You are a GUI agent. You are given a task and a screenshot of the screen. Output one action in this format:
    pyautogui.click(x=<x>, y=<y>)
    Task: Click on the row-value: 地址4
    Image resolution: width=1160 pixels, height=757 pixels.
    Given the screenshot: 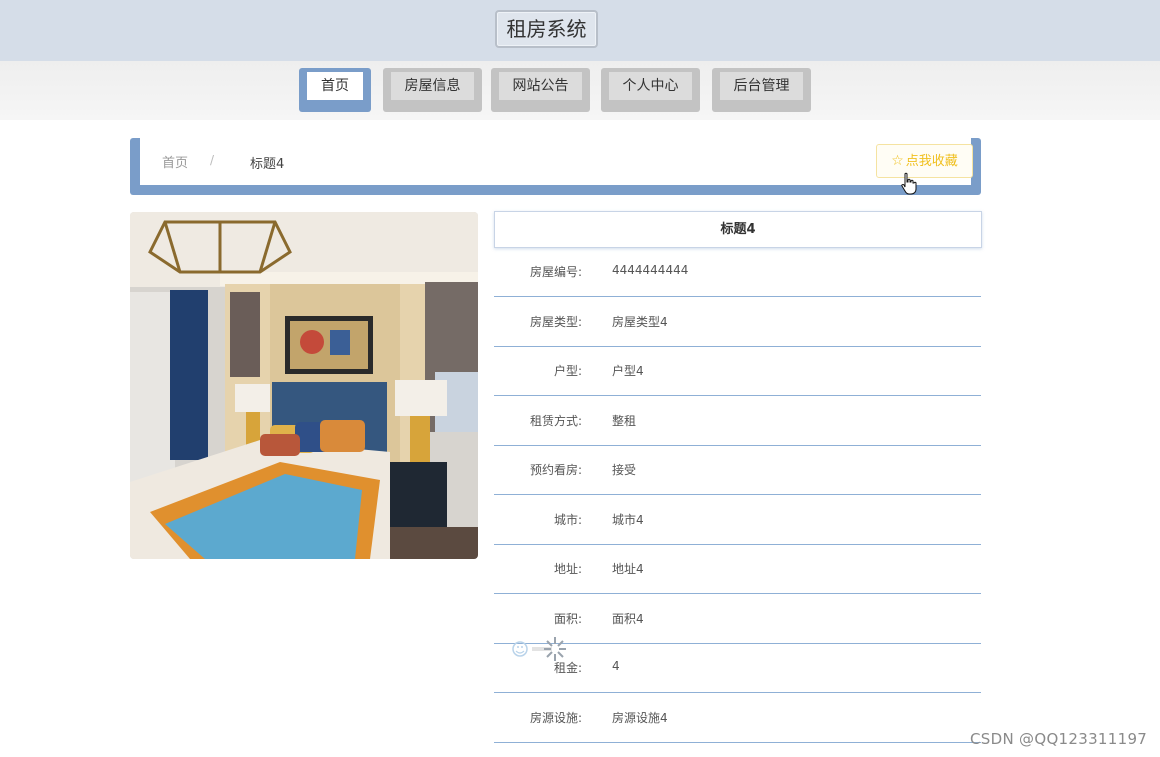 What is the action you would take?
    pyautogui.click(x=628, y=569)
    